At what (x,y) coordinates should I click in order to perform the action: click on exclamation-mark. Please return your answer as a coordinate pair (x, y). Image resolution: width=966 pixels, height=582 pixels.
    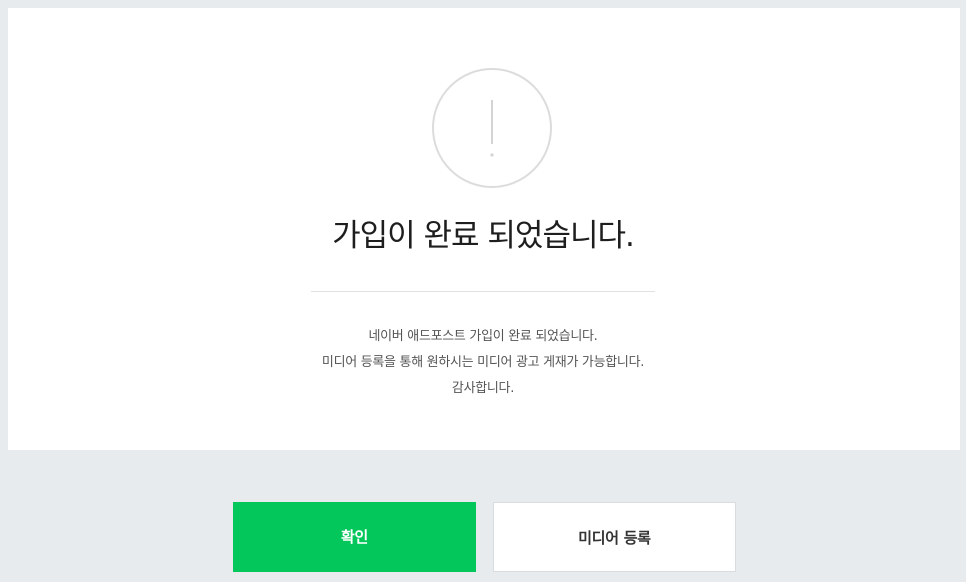
    Looking at the image, I should click on (492, 128).